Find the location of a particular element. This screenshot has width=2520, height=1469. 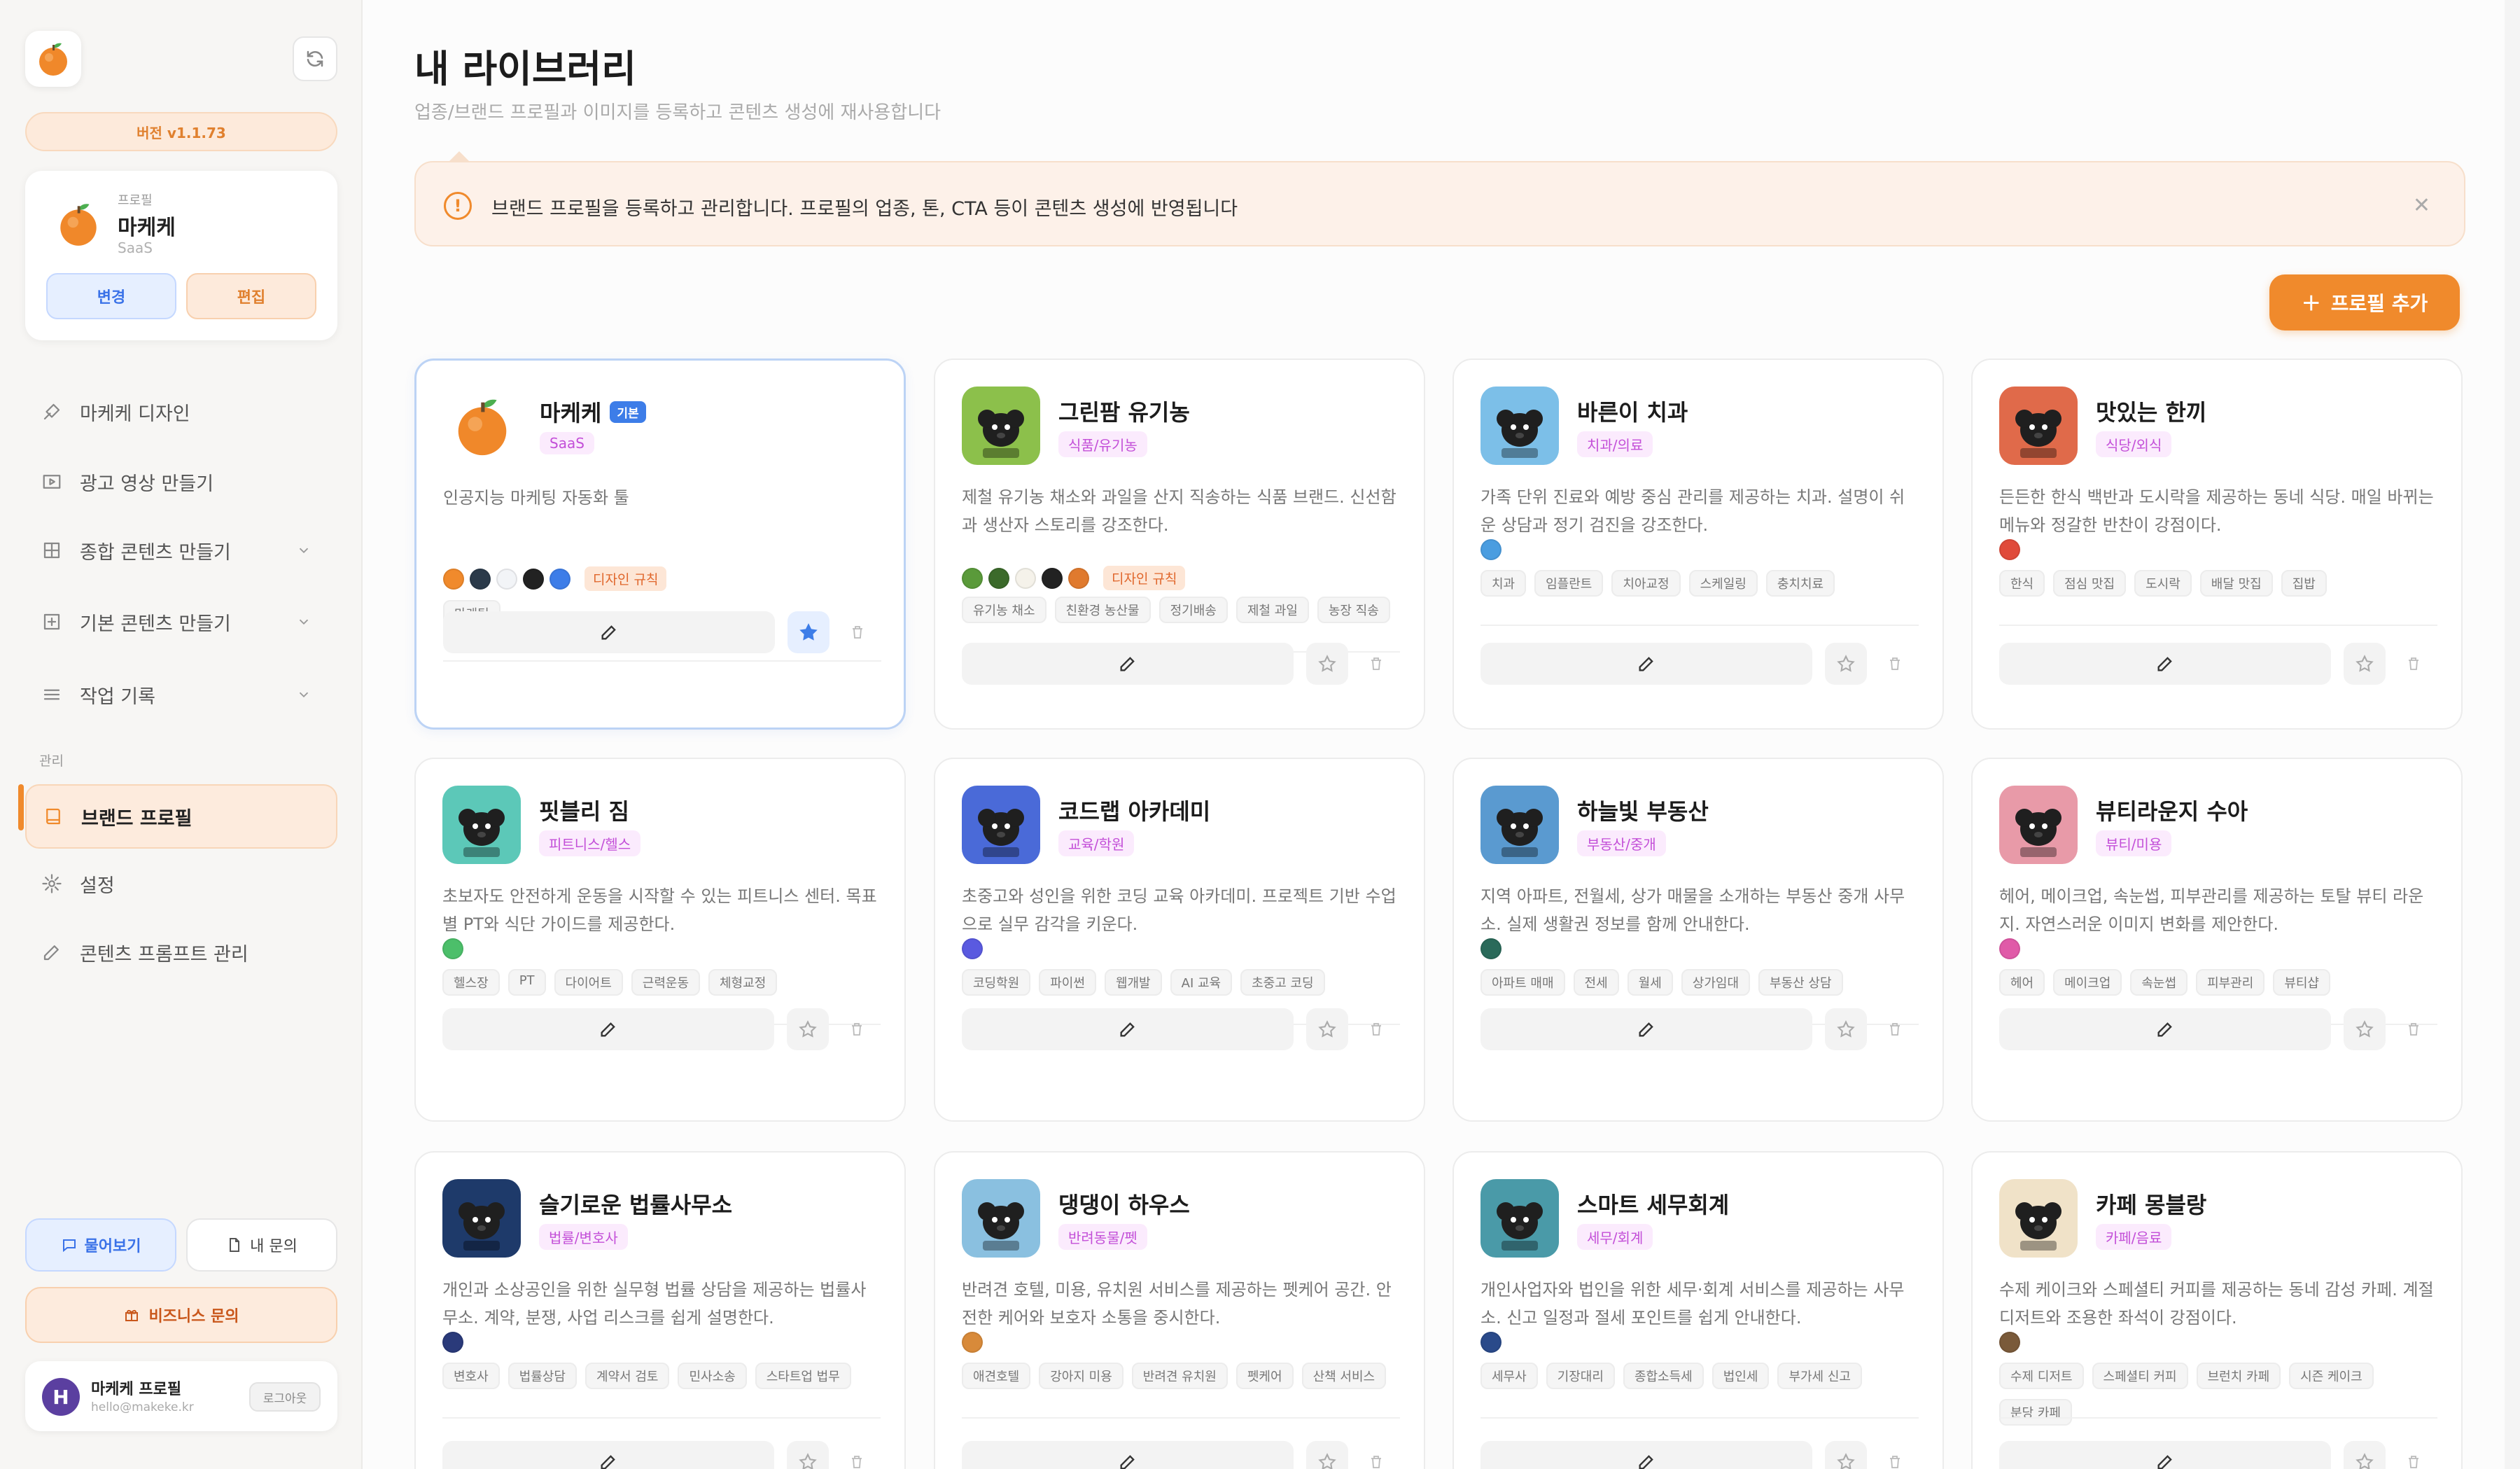

nav-manage-2: 설정 is located at coordinates (181, 884).